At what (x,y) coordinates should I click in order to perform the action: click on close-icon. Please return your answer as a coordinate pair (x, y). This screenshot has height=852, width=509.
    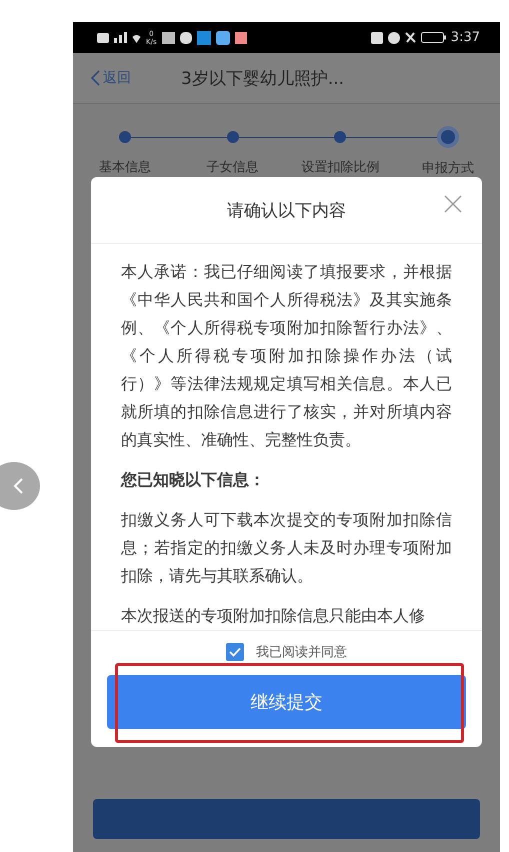
    Looking at the image, I should click on (453, 204).